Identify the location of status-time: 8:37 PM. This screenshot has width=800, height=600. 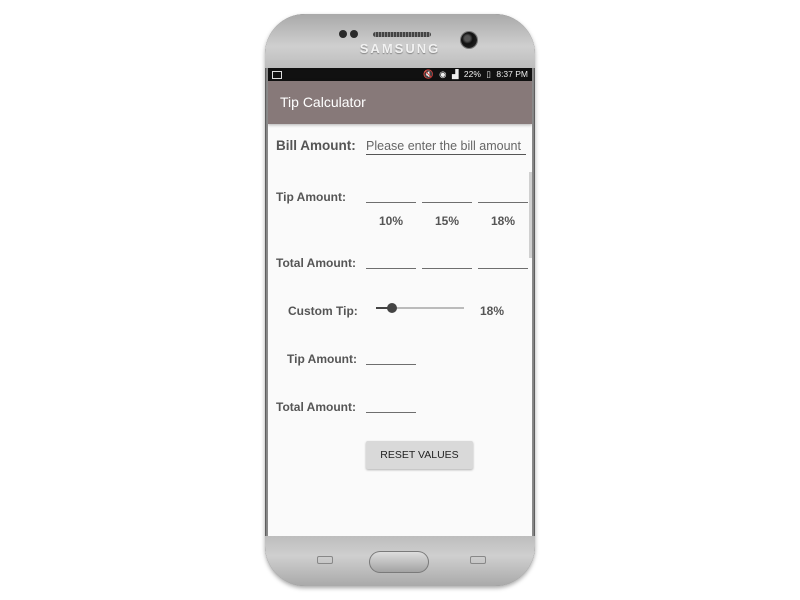
(512, 74).